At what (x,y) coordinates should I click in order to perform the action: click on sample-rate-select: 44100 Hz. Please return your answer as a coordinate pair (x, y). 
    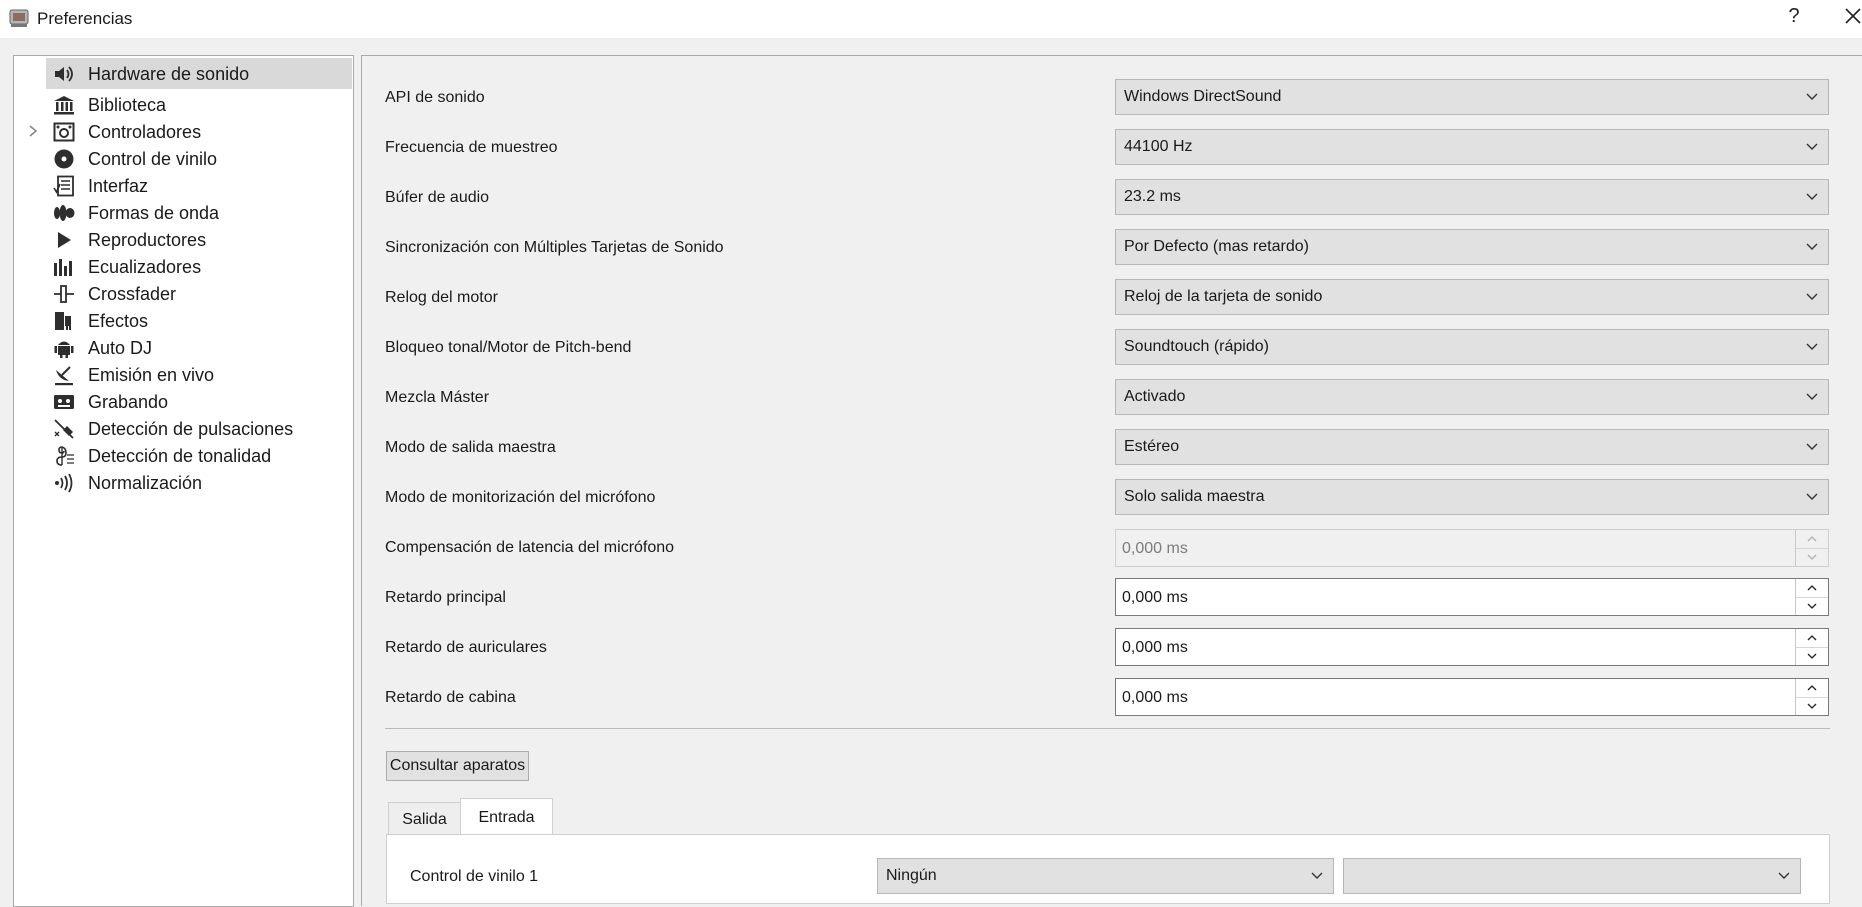
    Looking at the image, I should click on (1472, 147).